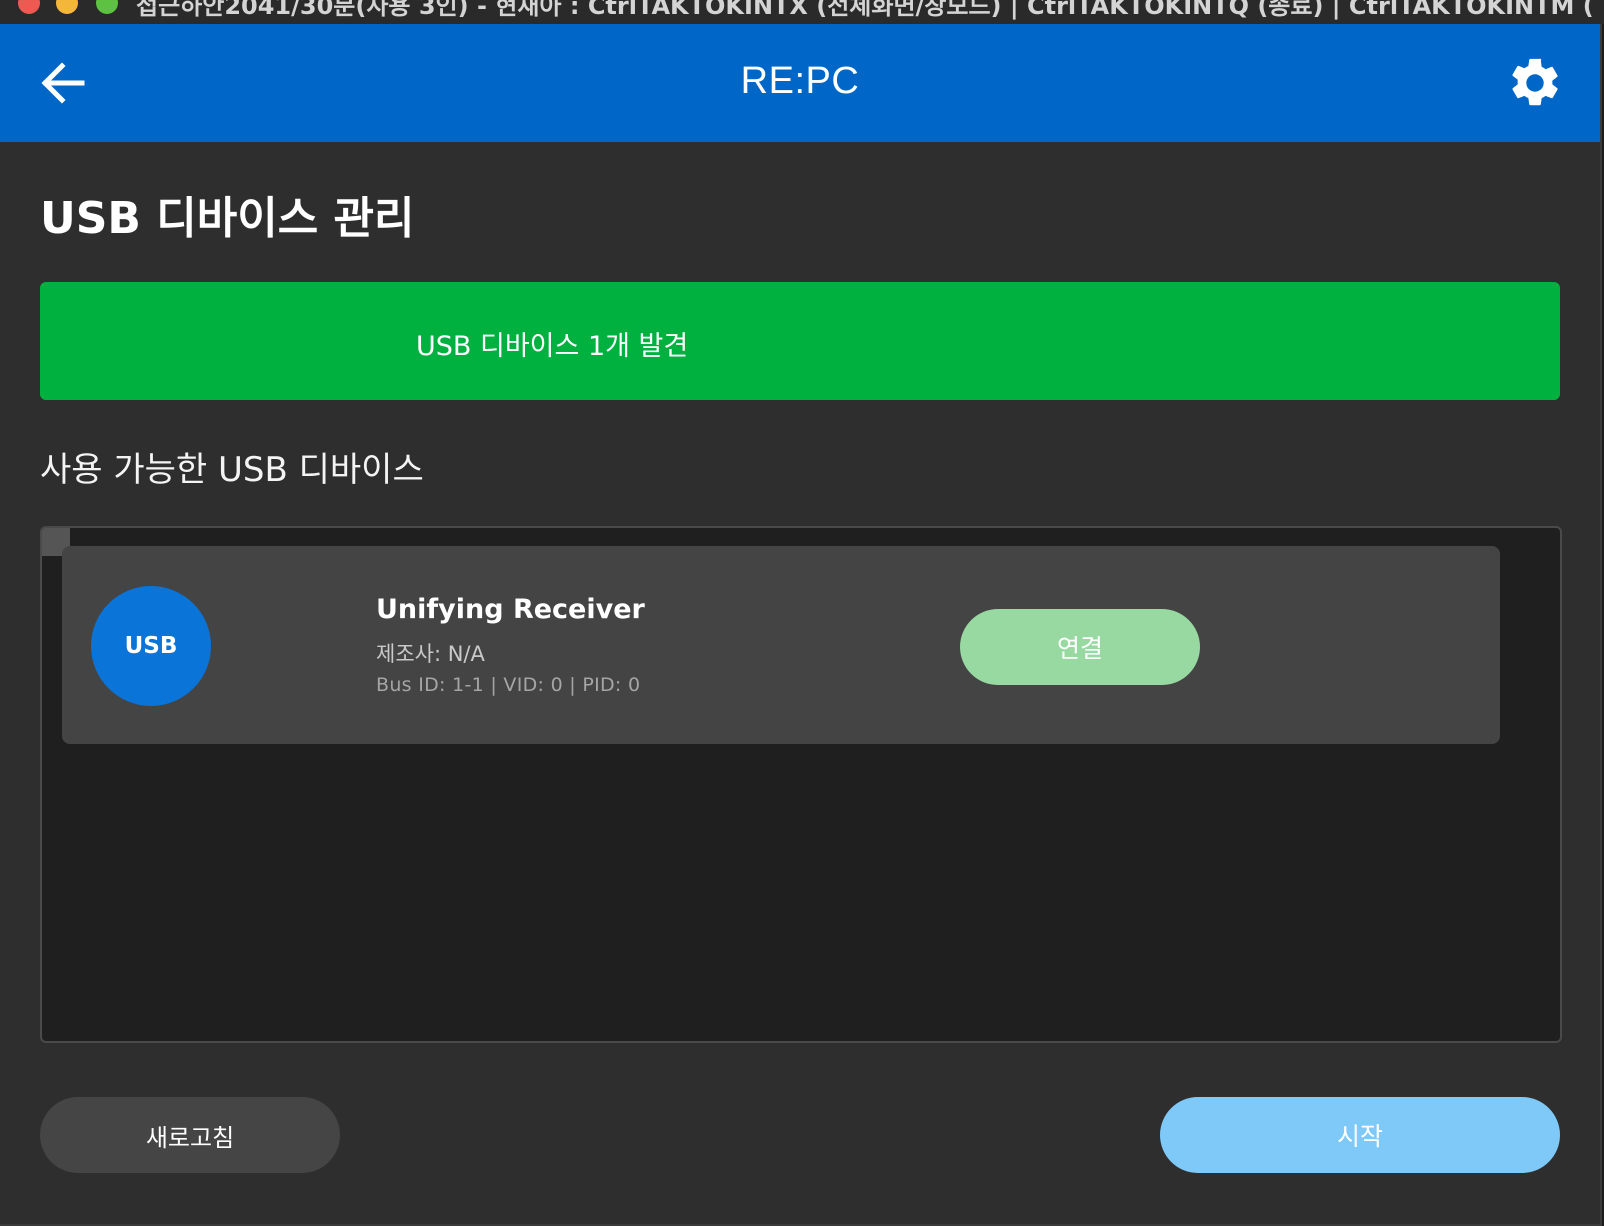 This screenshot has height=1226, width=1604. I want to click on app-title: RE:PC, so click(800, 81).